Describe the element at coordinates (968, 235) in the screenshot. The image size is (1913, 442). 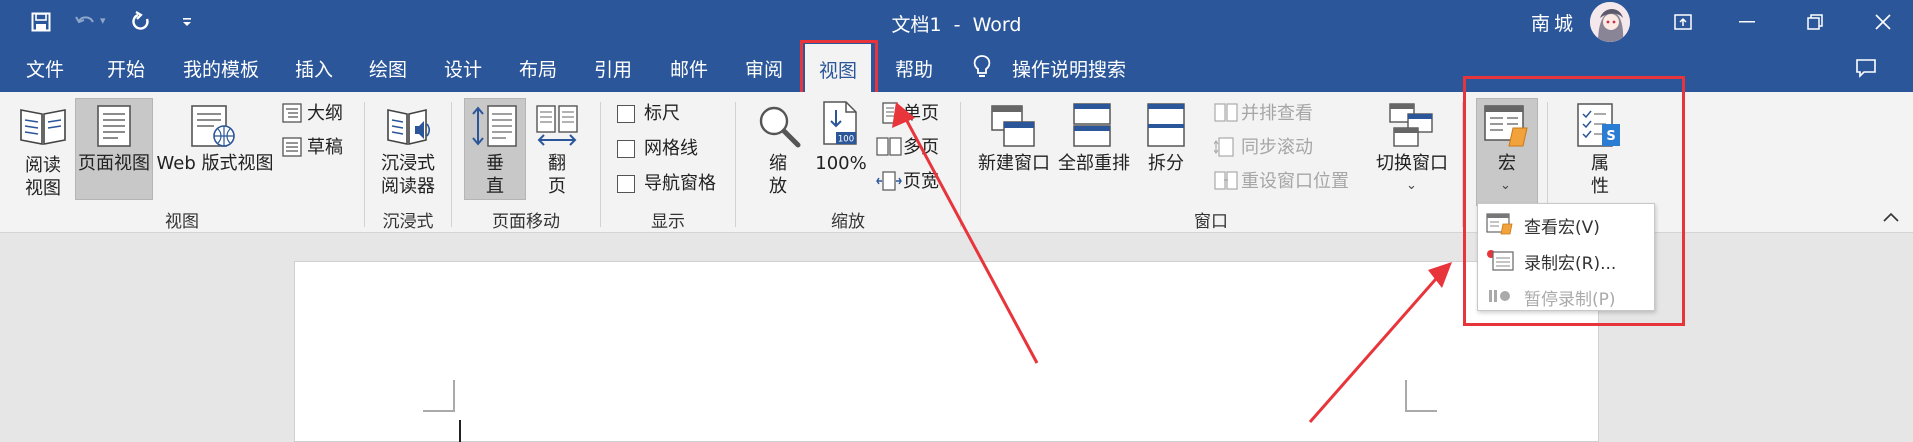
I see `arrow-to-view-tab` at that location.